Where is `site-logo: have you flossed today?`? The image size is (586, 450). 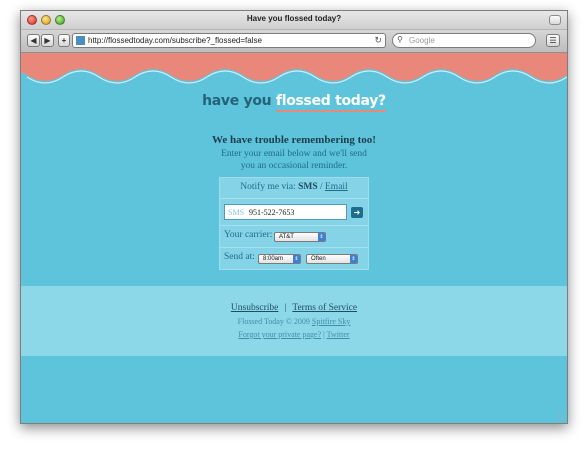 site-logo: have you flossed today? is located at coordinates (294, 102).